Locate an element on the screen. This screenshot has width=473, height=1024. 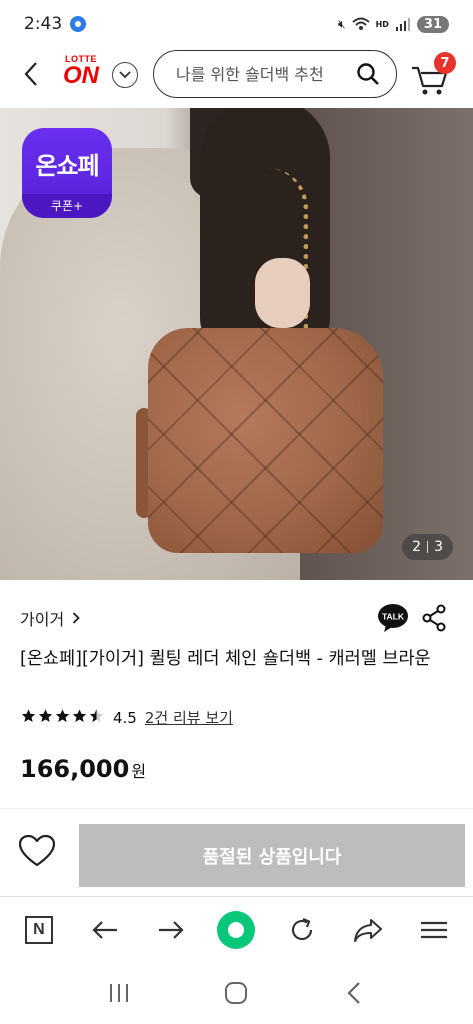
soldout-button: 품절된 상품입니다 is located at coordinates (272, 855).